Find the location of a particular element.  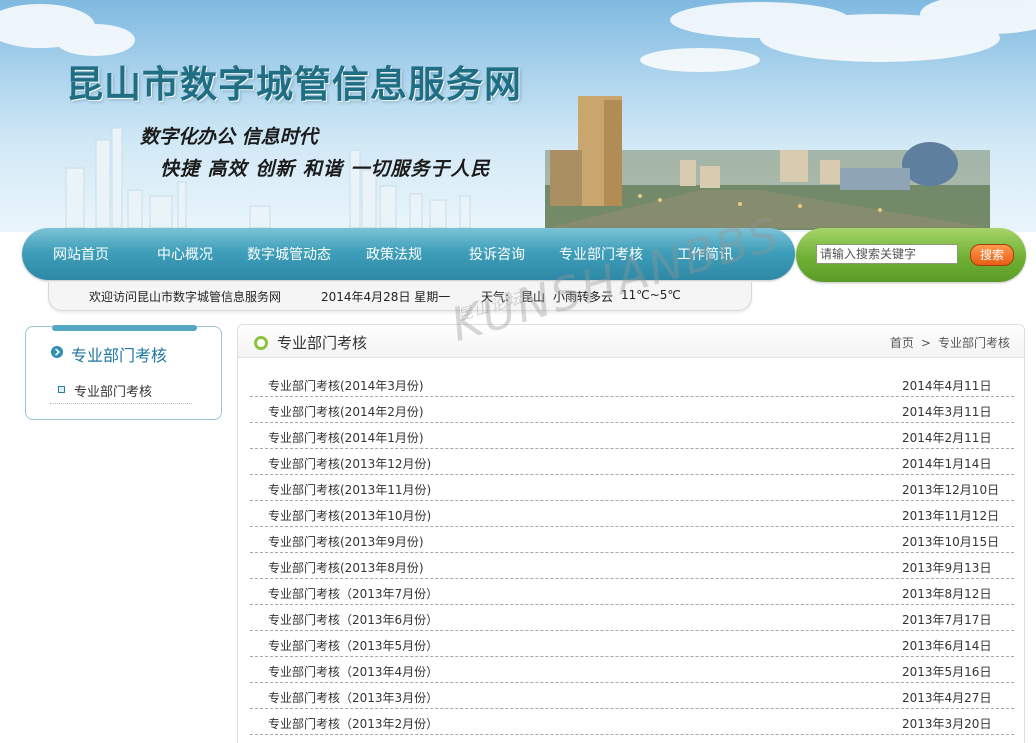

breadcrumb-current: 专业部门考核 is located at coordinates (974, 343).